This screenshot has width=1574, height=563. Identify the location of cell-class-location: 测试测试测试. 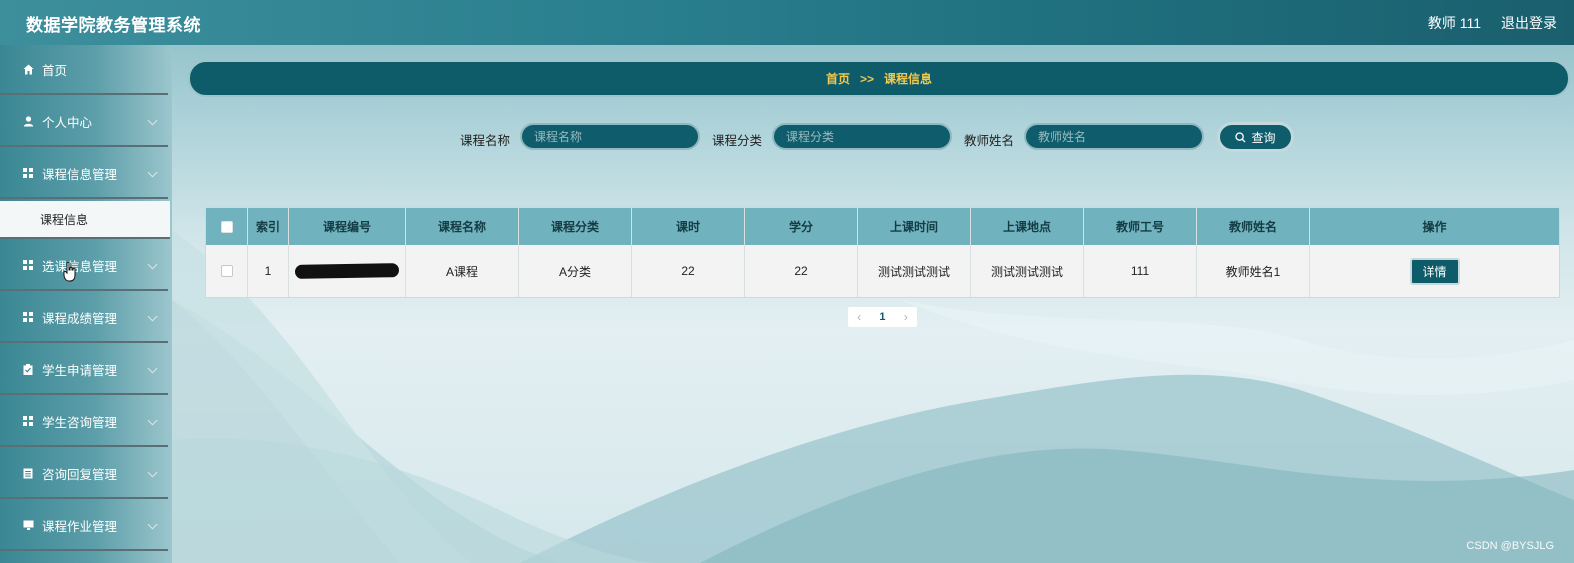
(1027, 271).